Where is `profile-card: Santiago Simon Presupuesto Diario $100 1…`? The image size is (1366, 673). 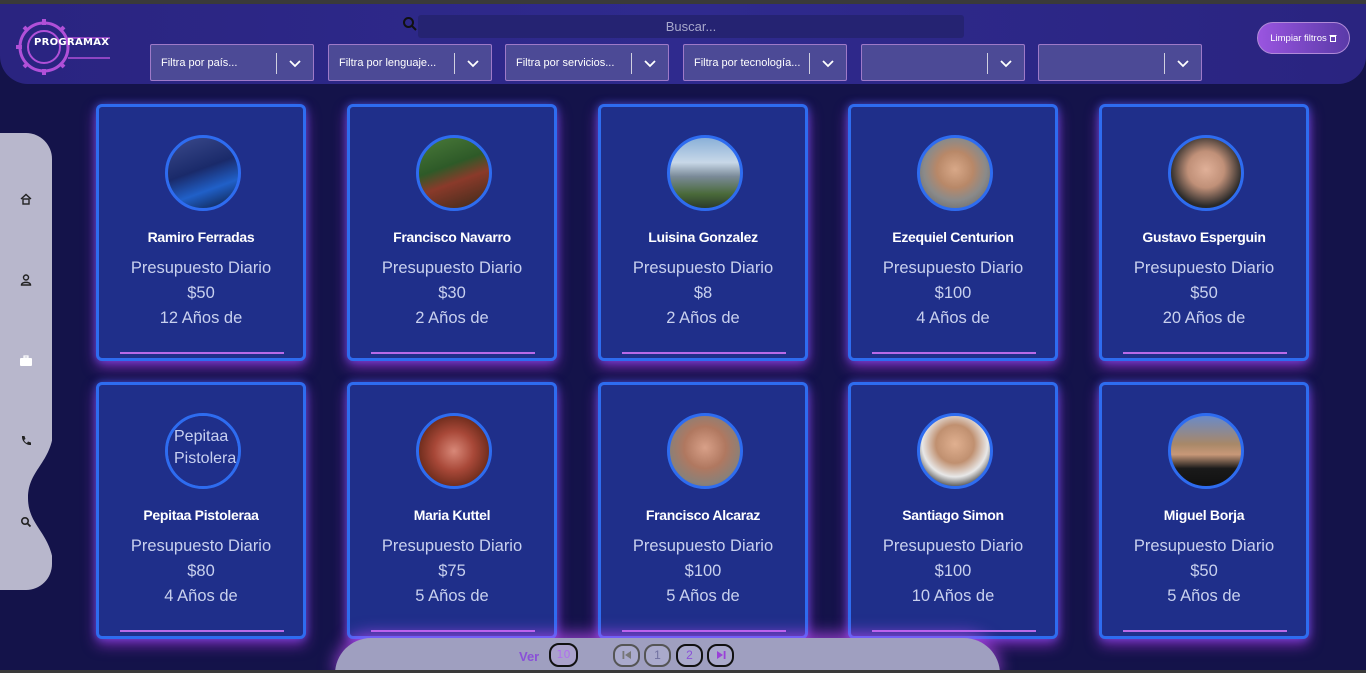
profile-card: Santiago Simon Presupuesto Diario $100 1… is located at coordinates (953, 510).